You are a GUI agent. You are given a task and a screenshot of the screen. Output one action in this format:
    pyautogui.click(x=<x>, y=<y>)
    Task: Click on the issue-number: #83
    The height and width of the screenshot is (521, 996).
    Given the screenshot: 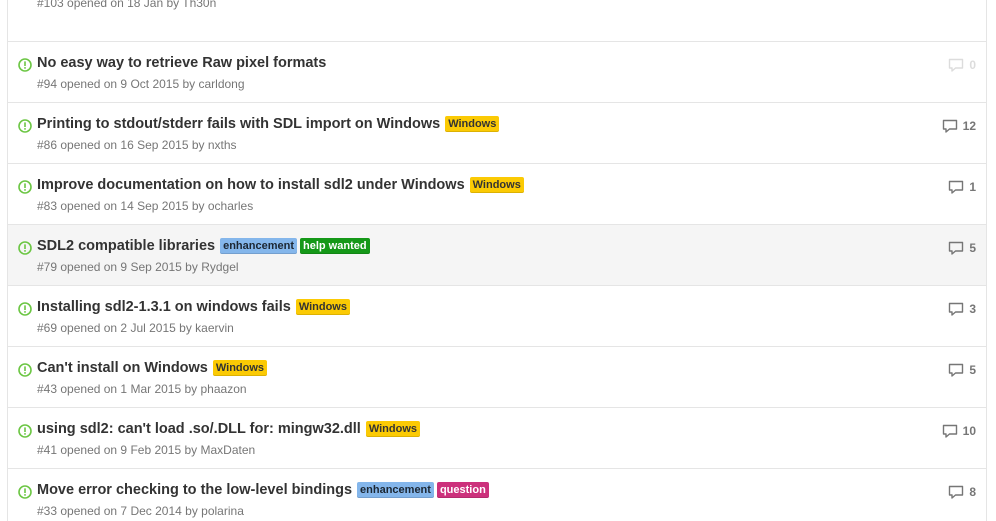 What is the action you would take?
    pyautogui.click(x=47, y=206)
    